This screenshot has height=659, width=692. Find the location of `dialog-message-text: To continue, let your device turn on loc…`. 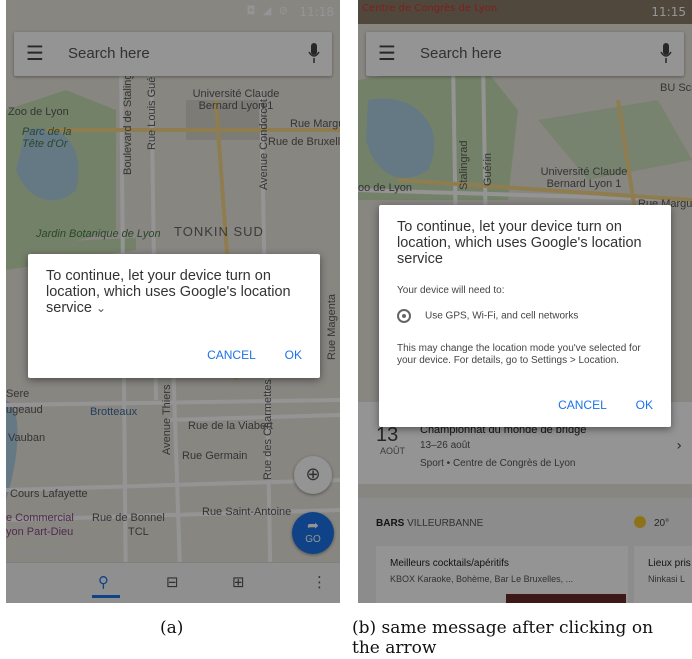

dialog-message-text: To continue, let your device turn on loc… is located at coordinates (168, 292).